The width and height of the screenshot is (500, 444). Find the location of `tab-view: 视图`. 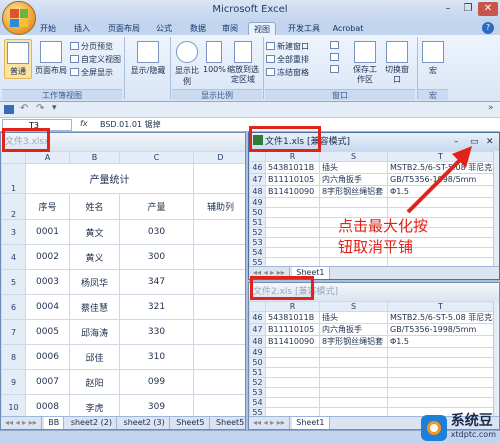

tab-view: 视图 is located at coordinates (262, 28).